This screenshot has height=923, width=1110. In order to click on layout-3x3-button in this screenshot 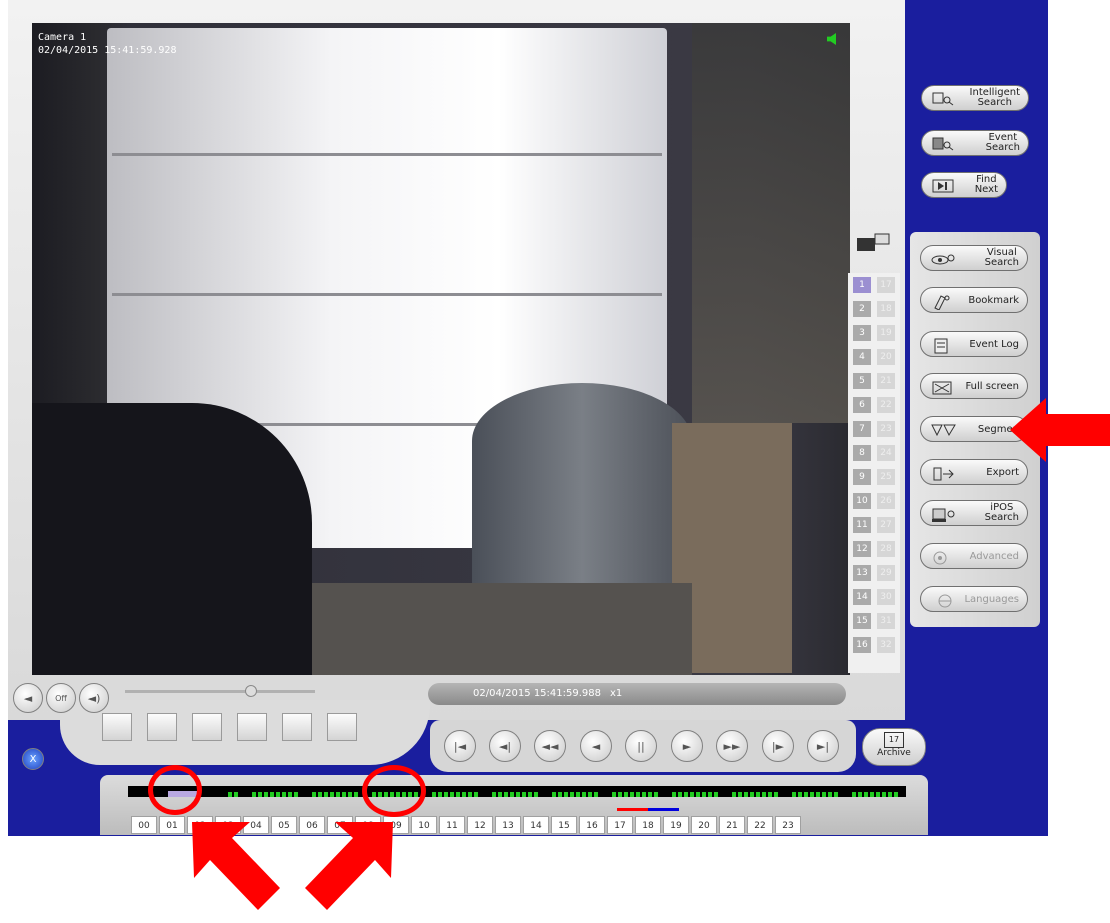, I will do `click(207, 727)`.